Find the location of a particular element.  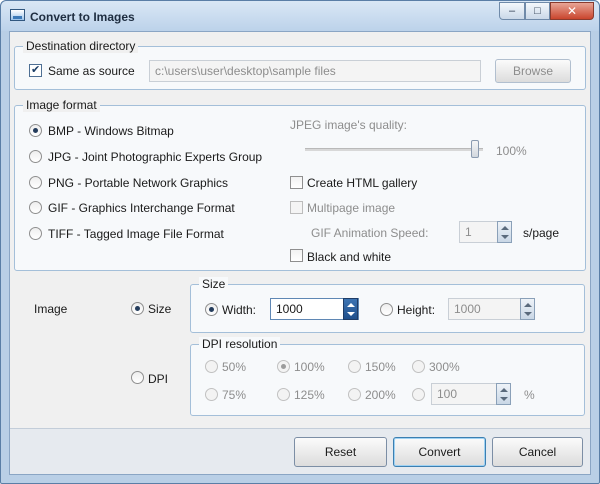

dpi-label-150: 150% is located at coordinates (380, 367).